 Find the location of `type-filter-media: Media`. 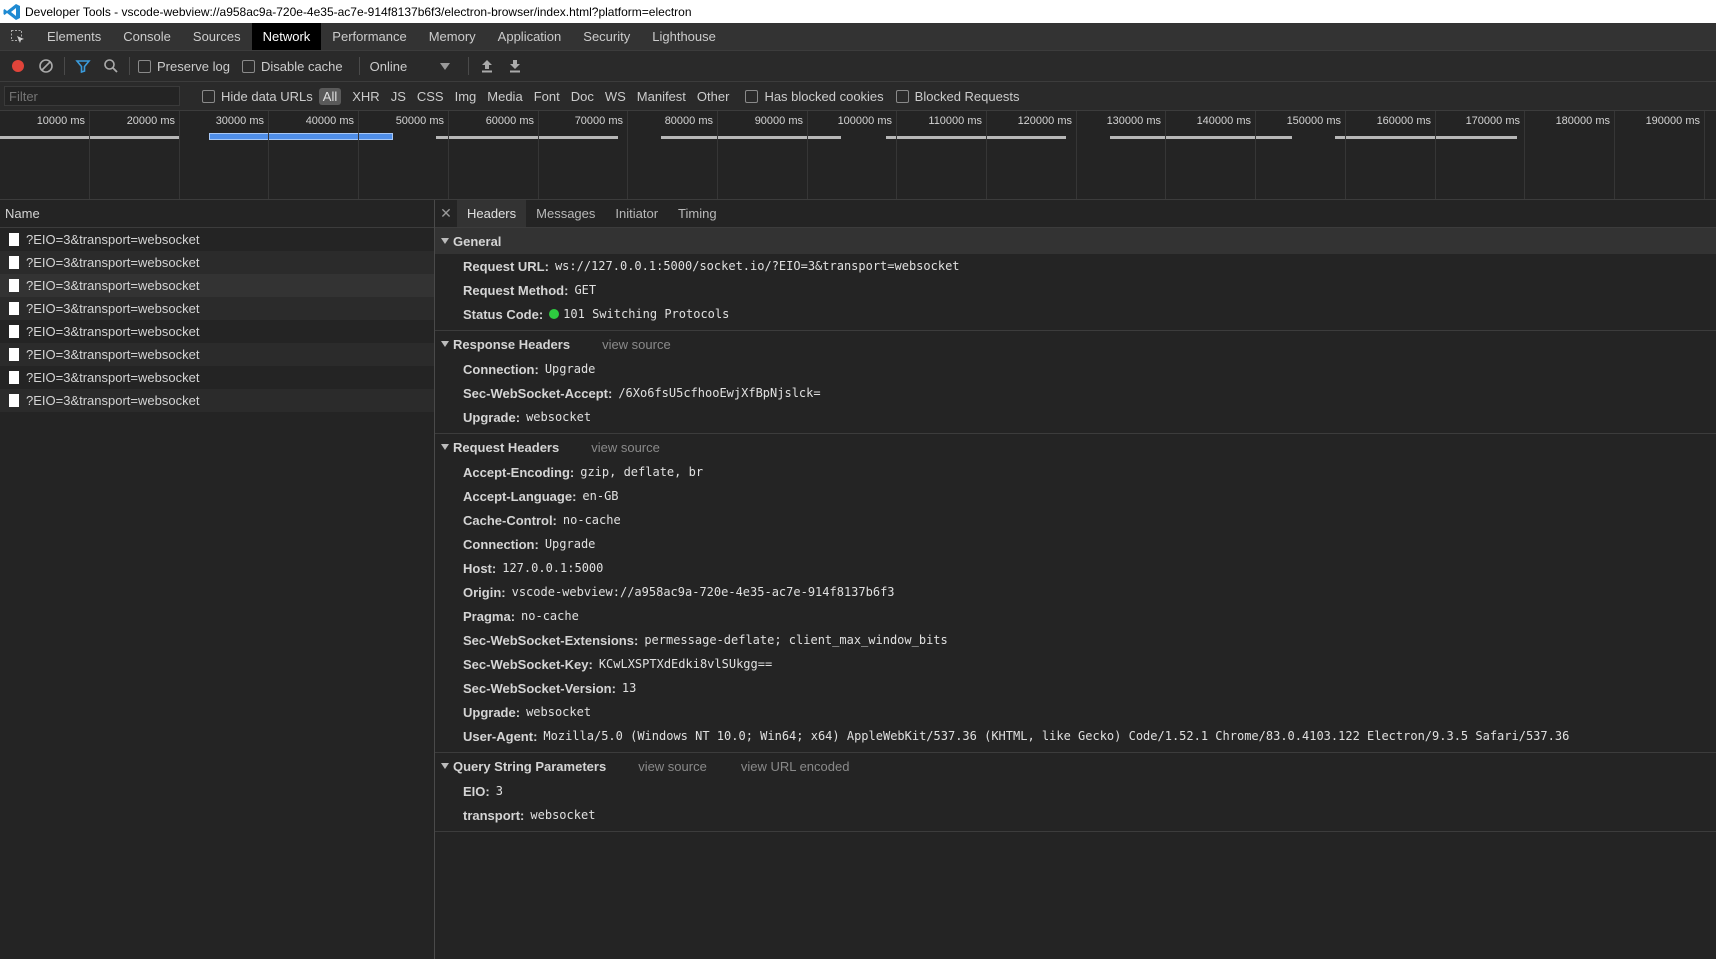

type-filter-media: Media is located at coordinates (504, 96).